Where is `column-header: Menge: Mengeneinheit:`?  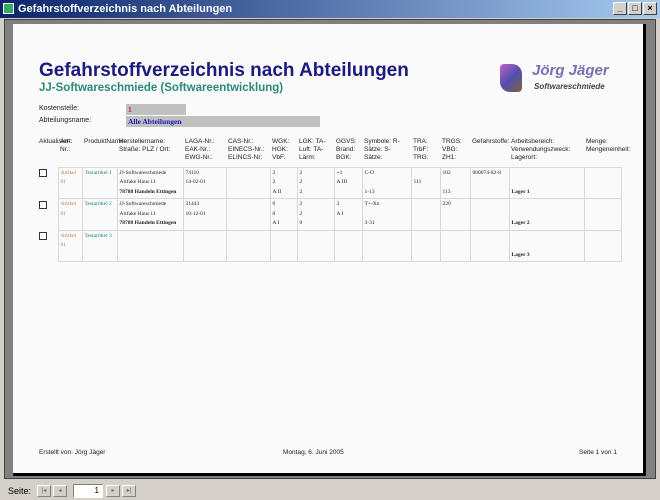
column-header: Menge: Mengeneinheit: is located at coordinates (608, 145).